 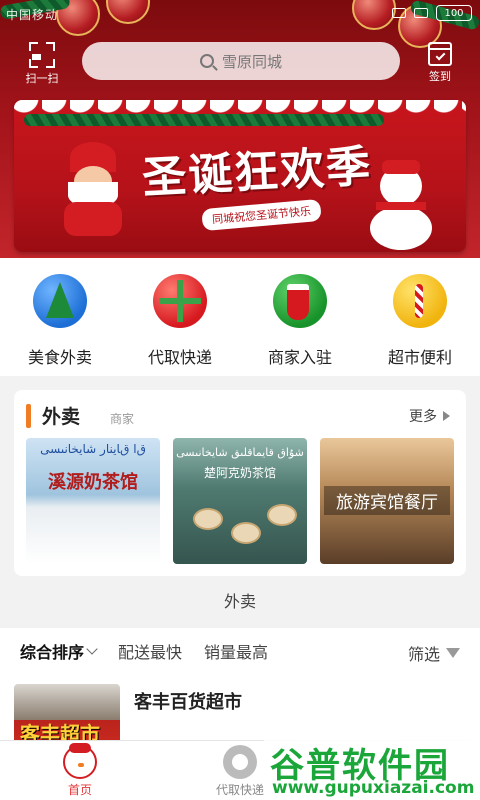 I want to click on watermark-url: www.gupuxiazai.com, so click(x=373, y=788).